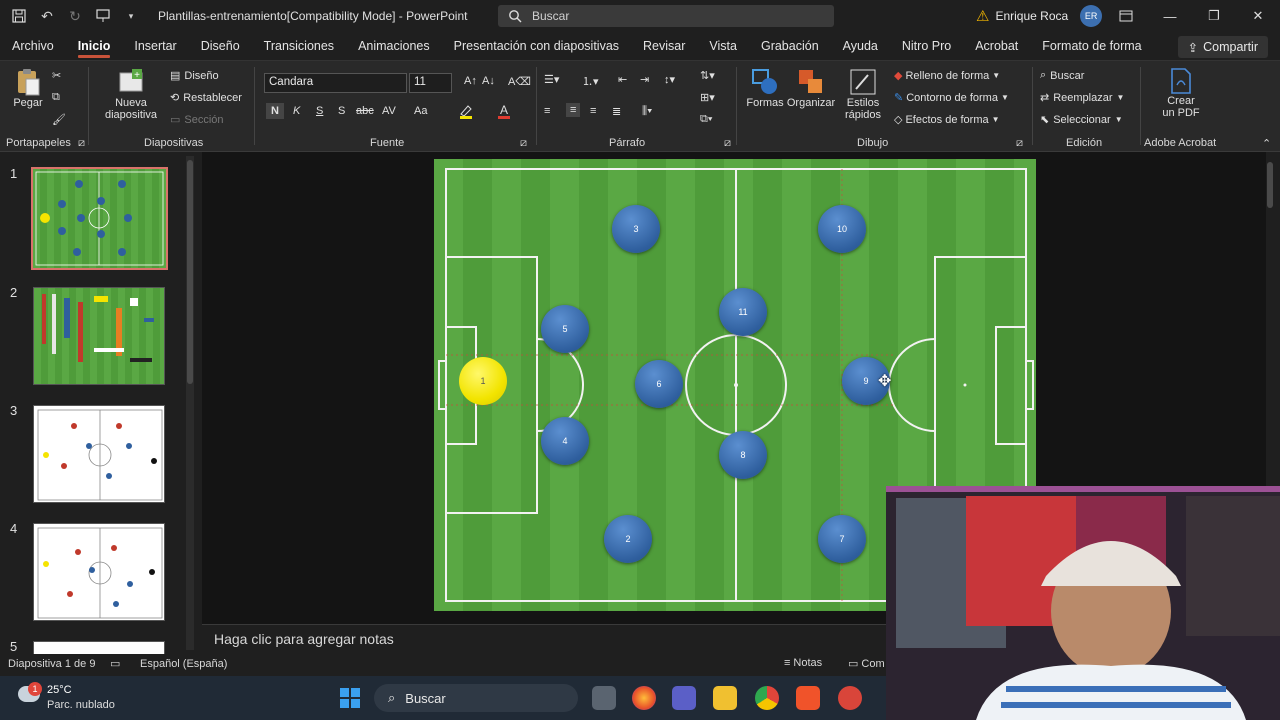 The height and width of the screenshot is (720, 1280). I want to click on text-direction-icon: ⇅▾, so click(707, 75).